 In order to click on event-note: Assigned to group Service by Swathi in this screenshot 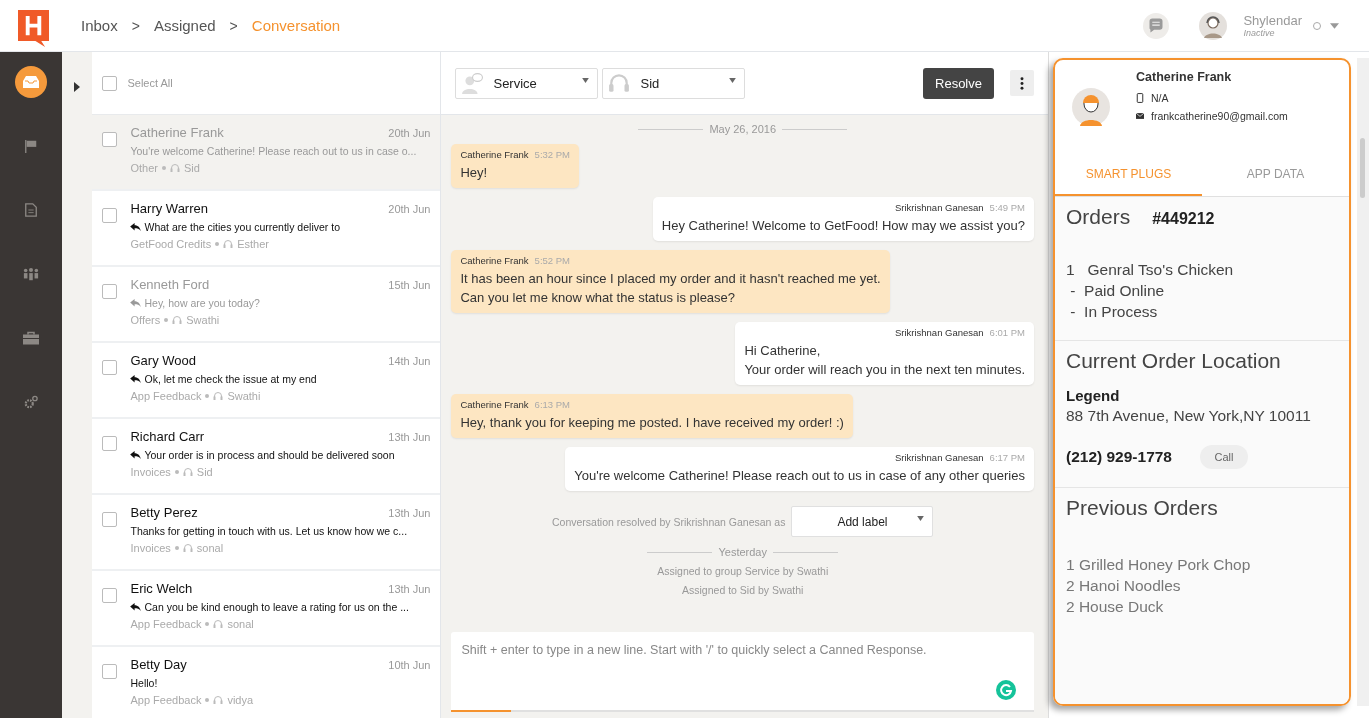, I will do `click(743, 571)`.